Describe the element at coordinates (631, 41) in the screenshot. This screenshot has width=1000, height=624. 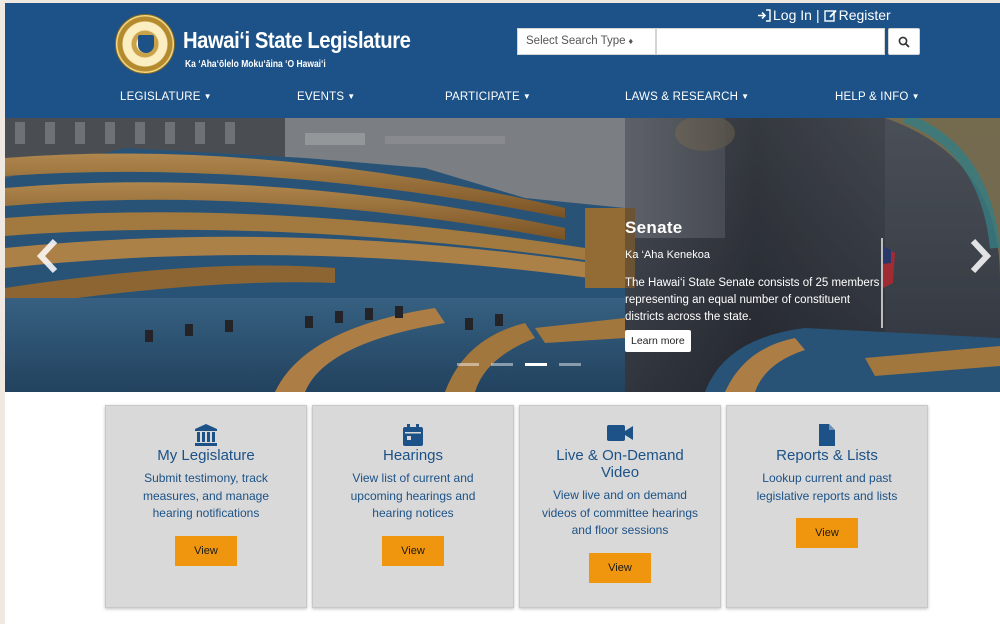
I see `select-caret-icon: ♦` at that location.